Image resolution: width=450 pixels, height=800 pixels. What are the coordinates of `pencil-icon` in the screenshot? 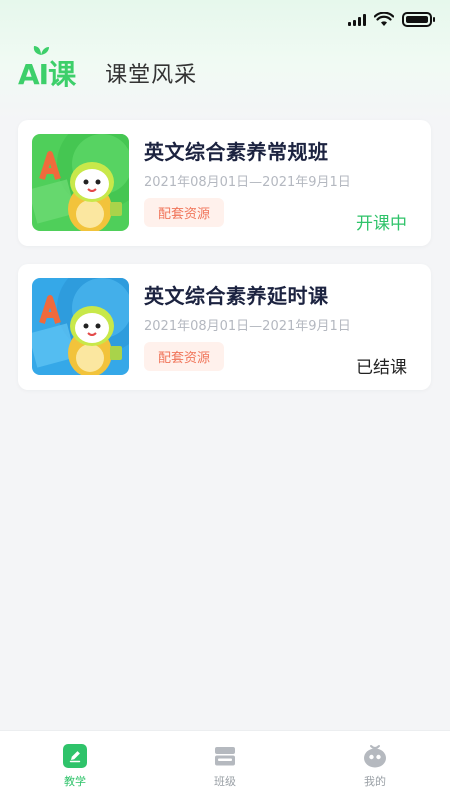 It's located at (75, 756).